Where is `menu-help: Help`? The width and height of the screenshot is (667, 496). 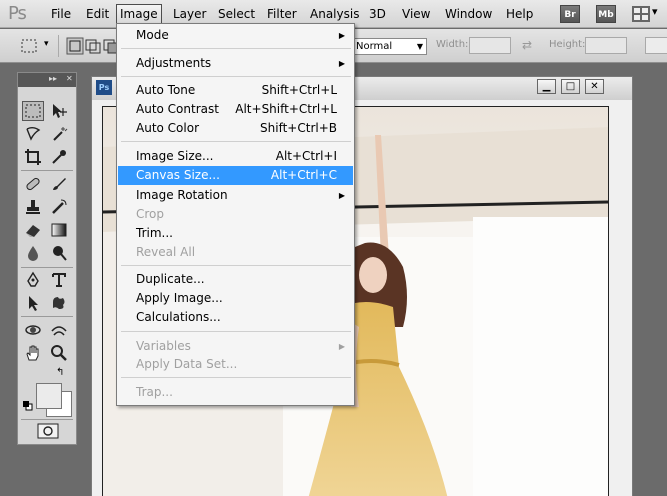
menu-help: Help is located at coordinates (519, 15).